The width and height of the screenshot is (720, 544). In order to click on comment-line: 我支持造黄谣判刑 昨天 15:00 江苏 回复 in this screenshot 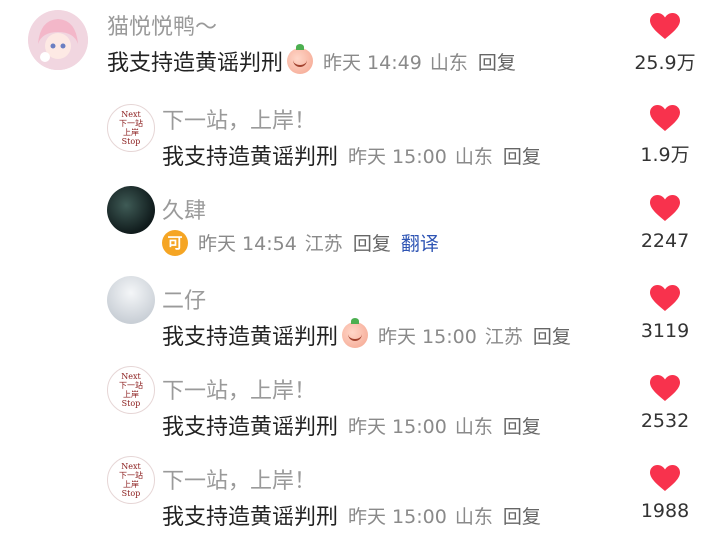, I will do `click(366, 334)`.